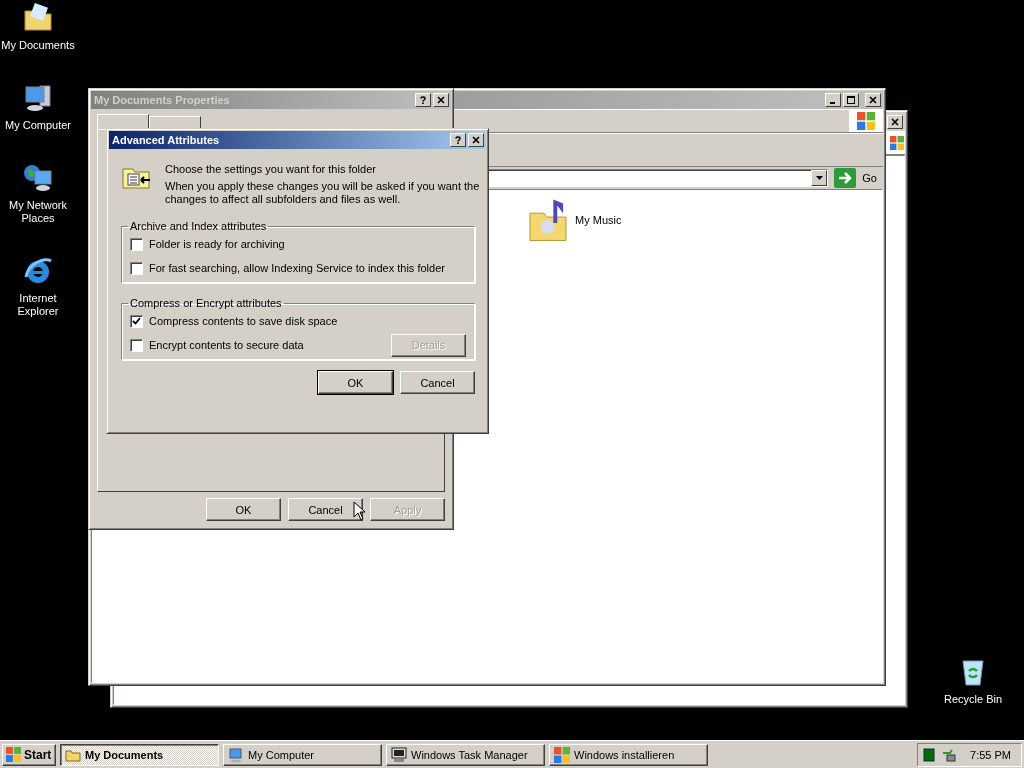 This screenshot has width=1024, height=768. I want to click on group-title: Archive and Index attributes, so click(198, 226).